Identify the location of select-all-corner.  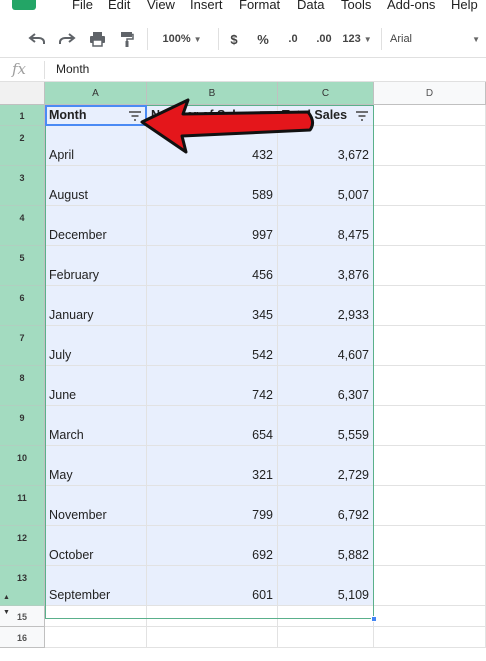
(22, 93).